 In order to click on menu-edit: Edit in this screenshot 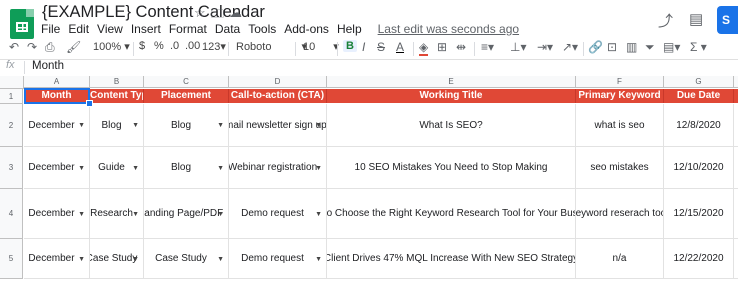, I will do `click(78, 29)`.